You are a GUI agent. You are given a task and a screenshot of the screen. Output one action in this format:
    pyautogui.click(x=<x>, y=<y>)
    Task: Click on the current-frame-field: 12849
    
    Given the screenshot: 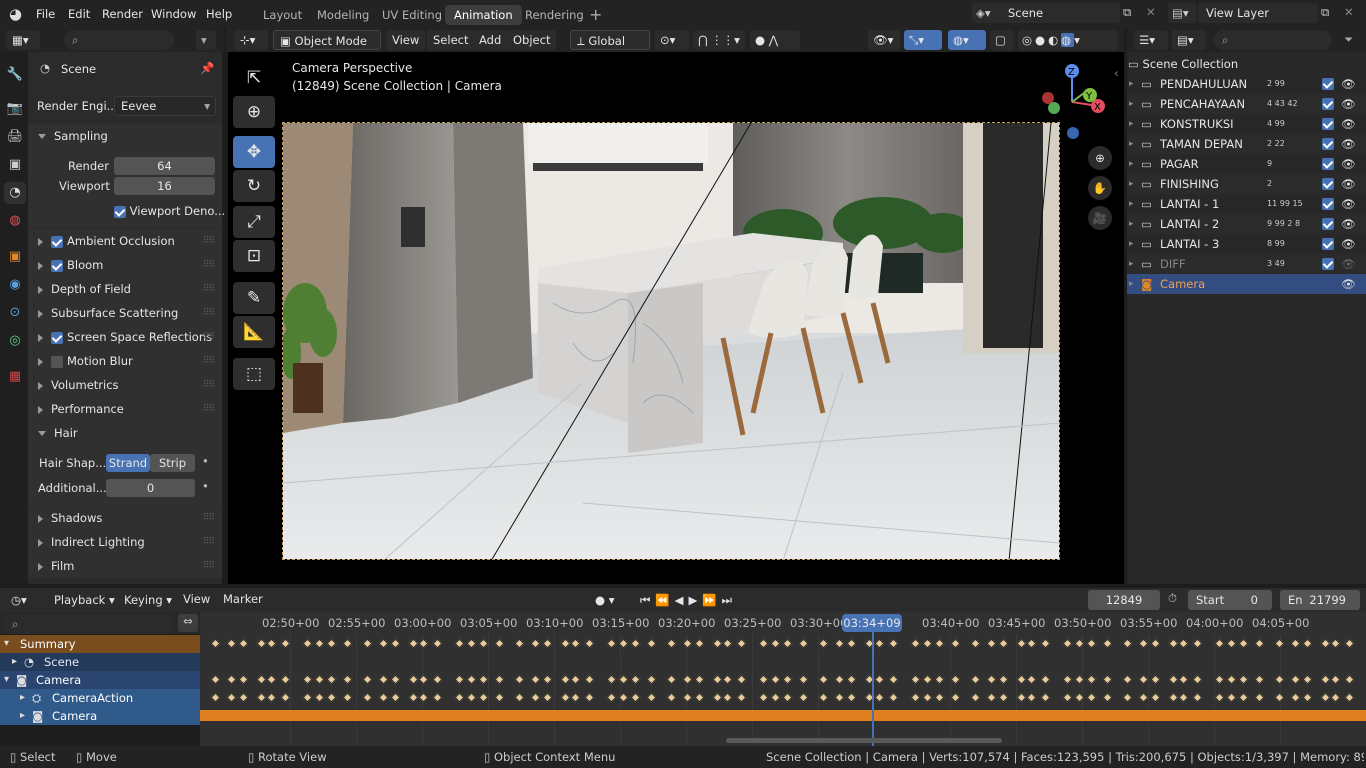 What is the action you would take?
    pyautogui.click(x=1124, y=600)
    